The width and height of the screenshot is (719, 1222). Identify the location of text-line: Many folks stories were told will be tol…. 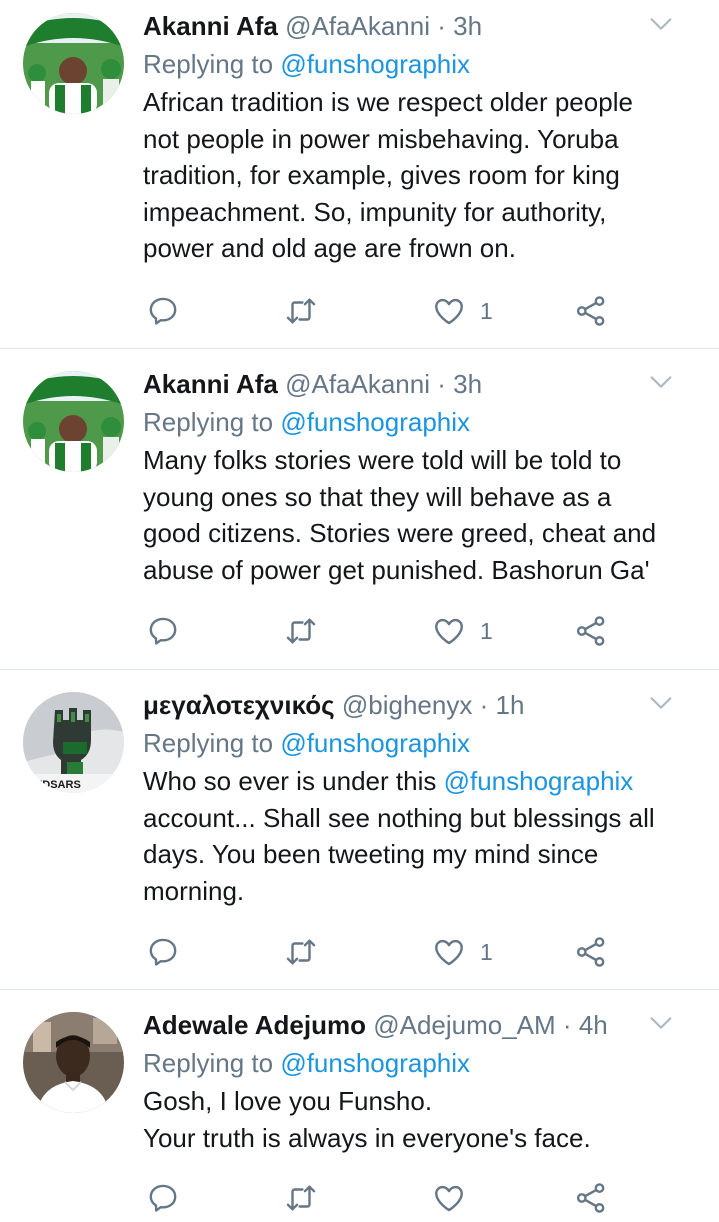
(382, 460).